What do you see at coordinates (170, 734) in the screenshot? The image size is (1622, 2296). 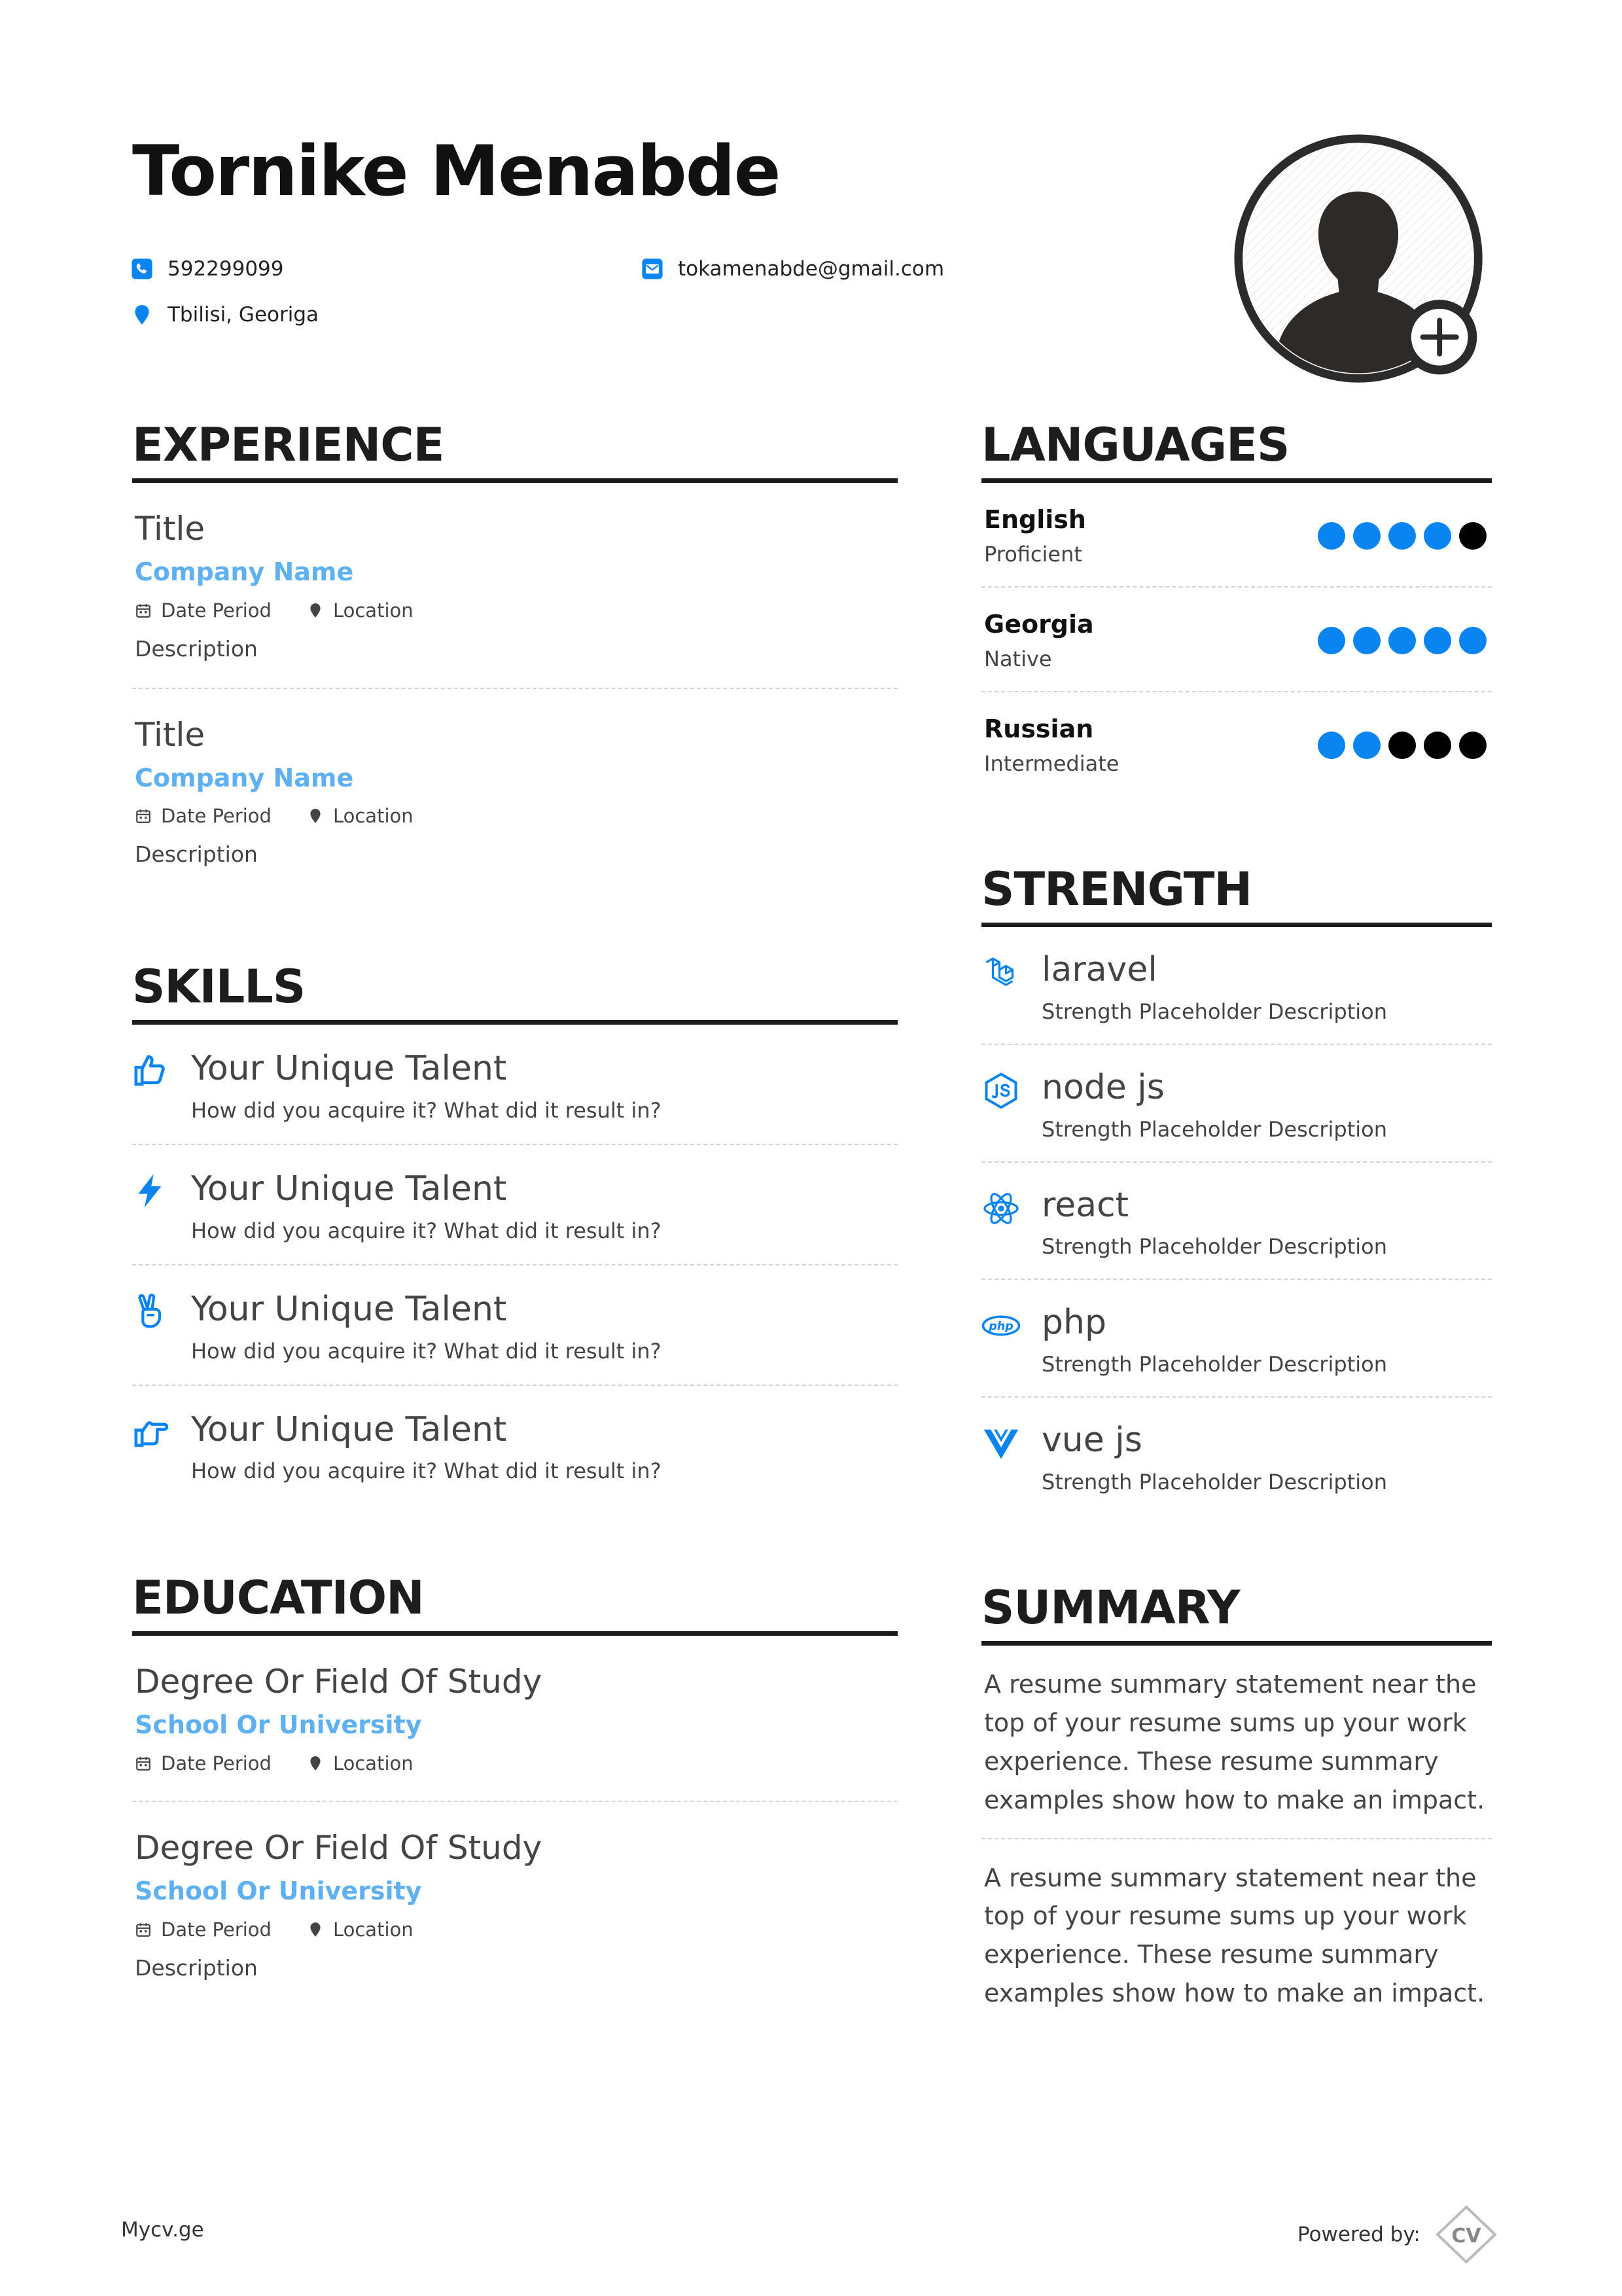 I see `job-title: Title` at bounding box center [170, 734].